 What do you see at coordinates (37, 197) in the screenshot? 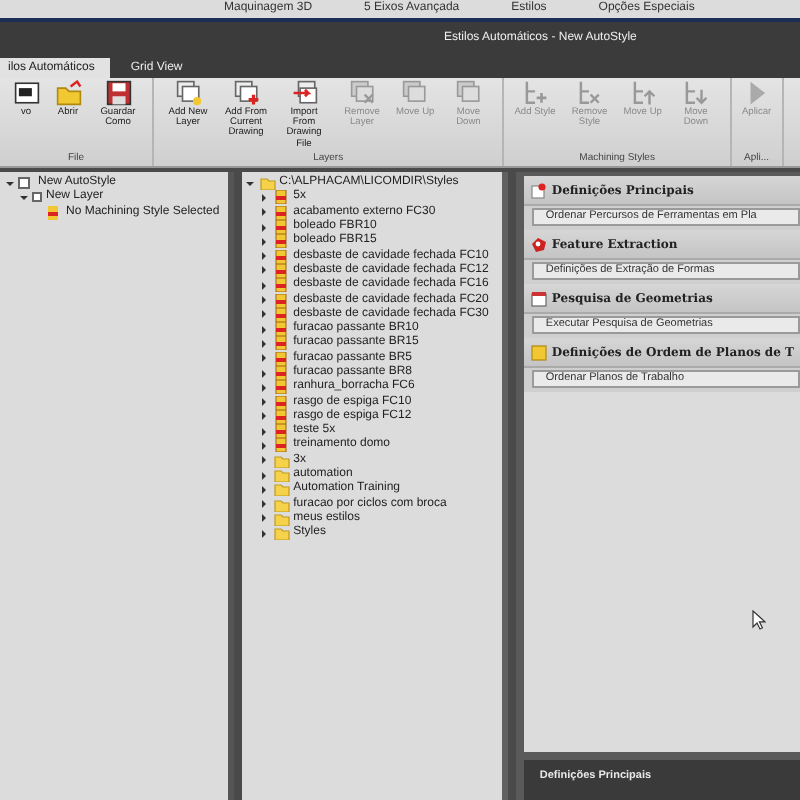
I see `layer-checkbox` at bounding box center [37, 197].